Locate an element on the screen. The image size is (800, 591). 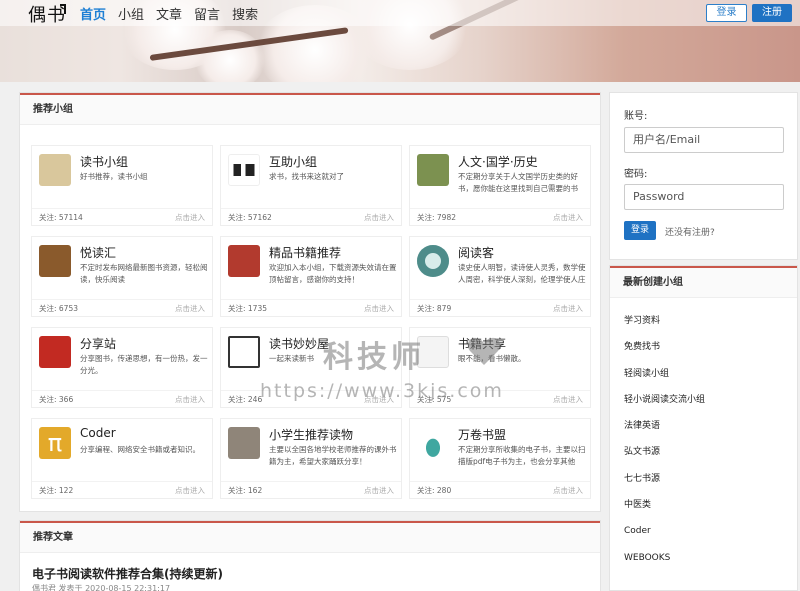
group-description: 主要以全国各地学校老师推荐的课外书籍为主，希望大家踊跃分享！ is located at coordinates (333, 455).